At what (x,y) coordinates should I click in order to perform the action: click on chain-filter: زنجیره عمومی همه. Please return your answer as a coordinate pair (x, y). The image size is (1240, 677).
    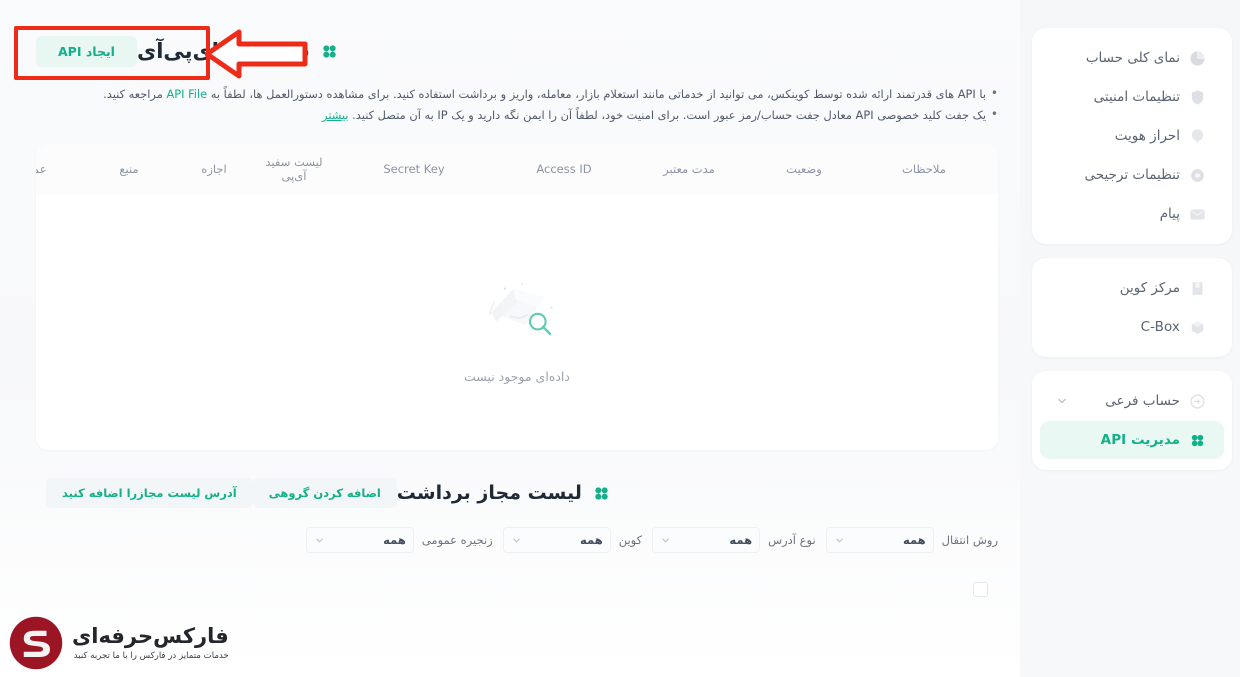
    Looking at the image, I should click on (399, 540).